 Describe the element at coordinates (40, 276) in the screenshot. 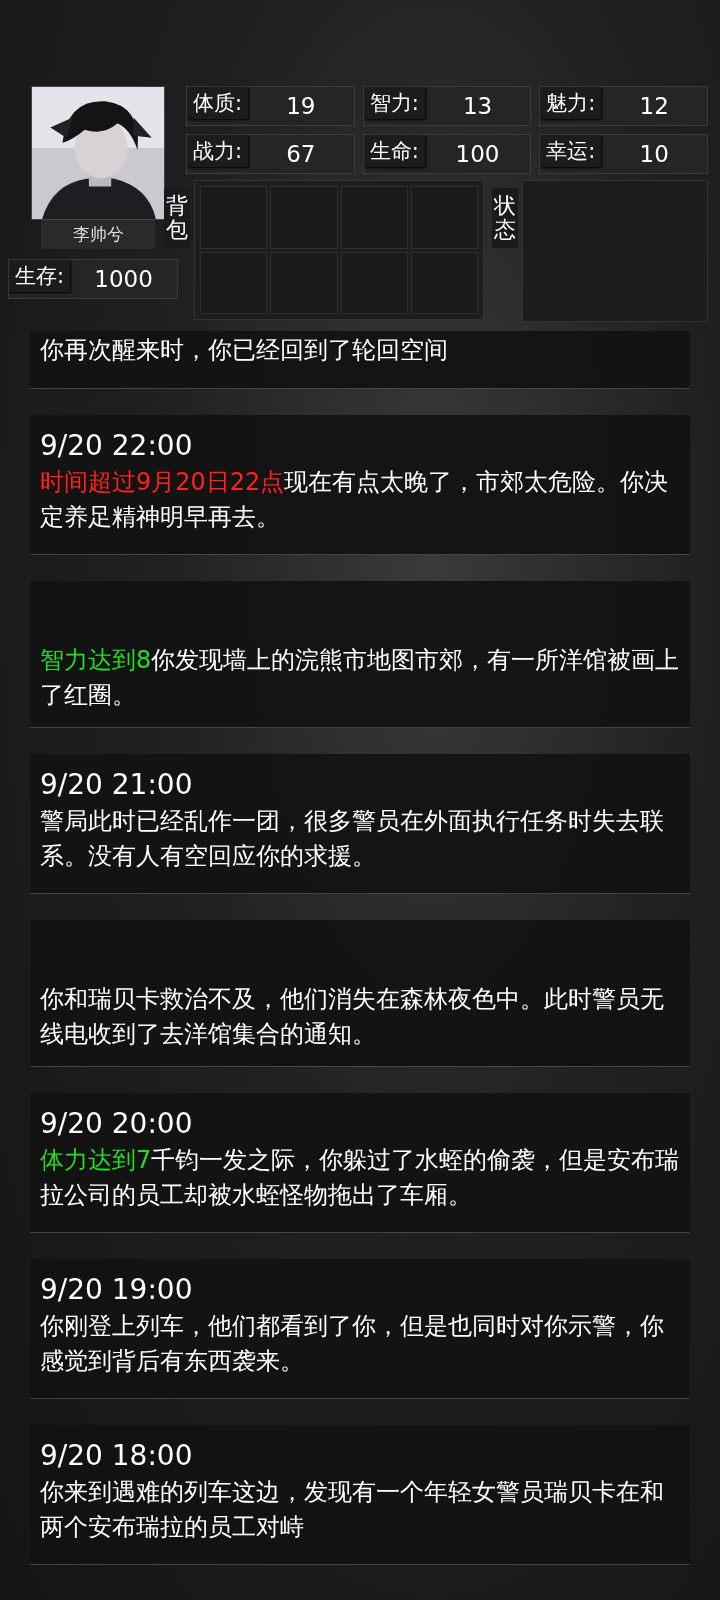

I see `stat-label: 生存:` at that location.